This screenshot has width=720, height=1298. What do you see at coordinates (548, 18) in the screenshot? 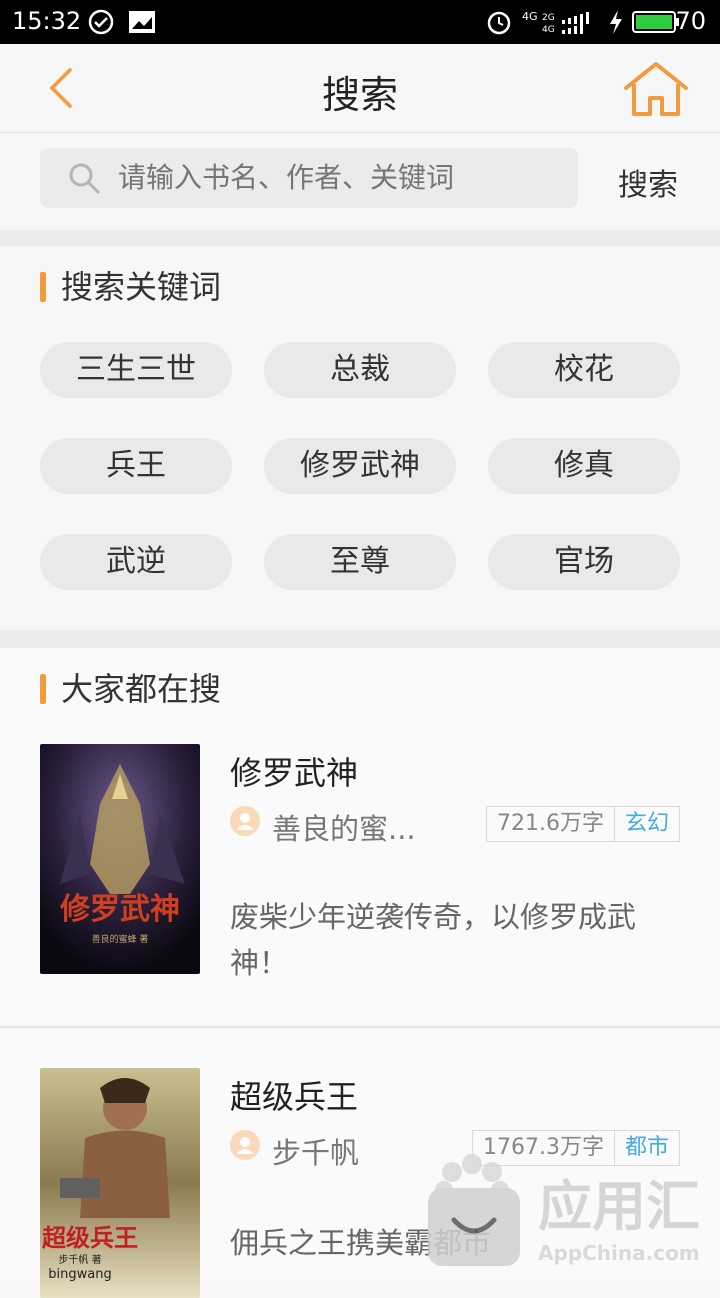
I see `svg-text: 2G` at bounding box center [548, 18].